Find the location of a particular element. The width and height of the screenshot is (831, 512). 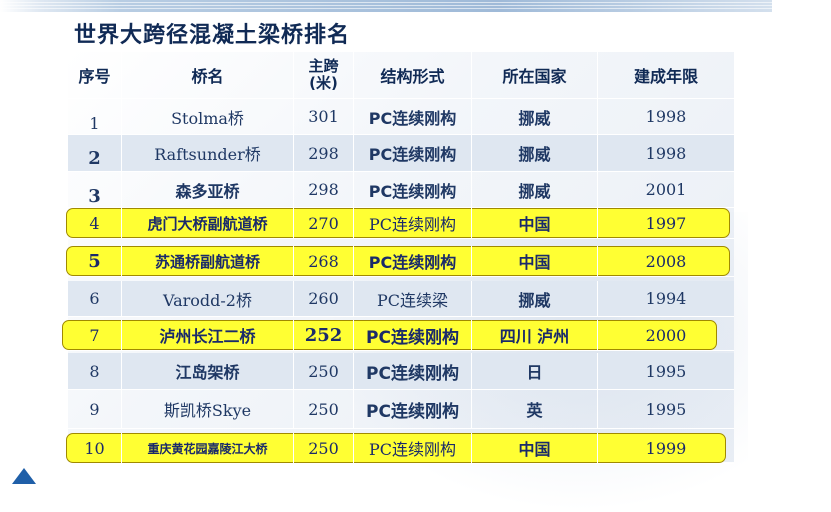

table-row: 8 江岛架桥 250 PC连续刚构 日 1995 is located at coordinates (401, 371).